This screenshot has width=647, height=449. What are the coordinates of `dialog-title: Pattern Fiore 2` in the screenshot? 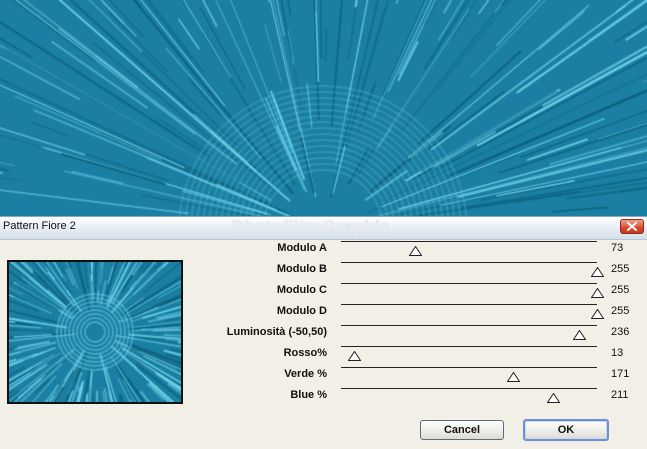 It's located at (39, 226).